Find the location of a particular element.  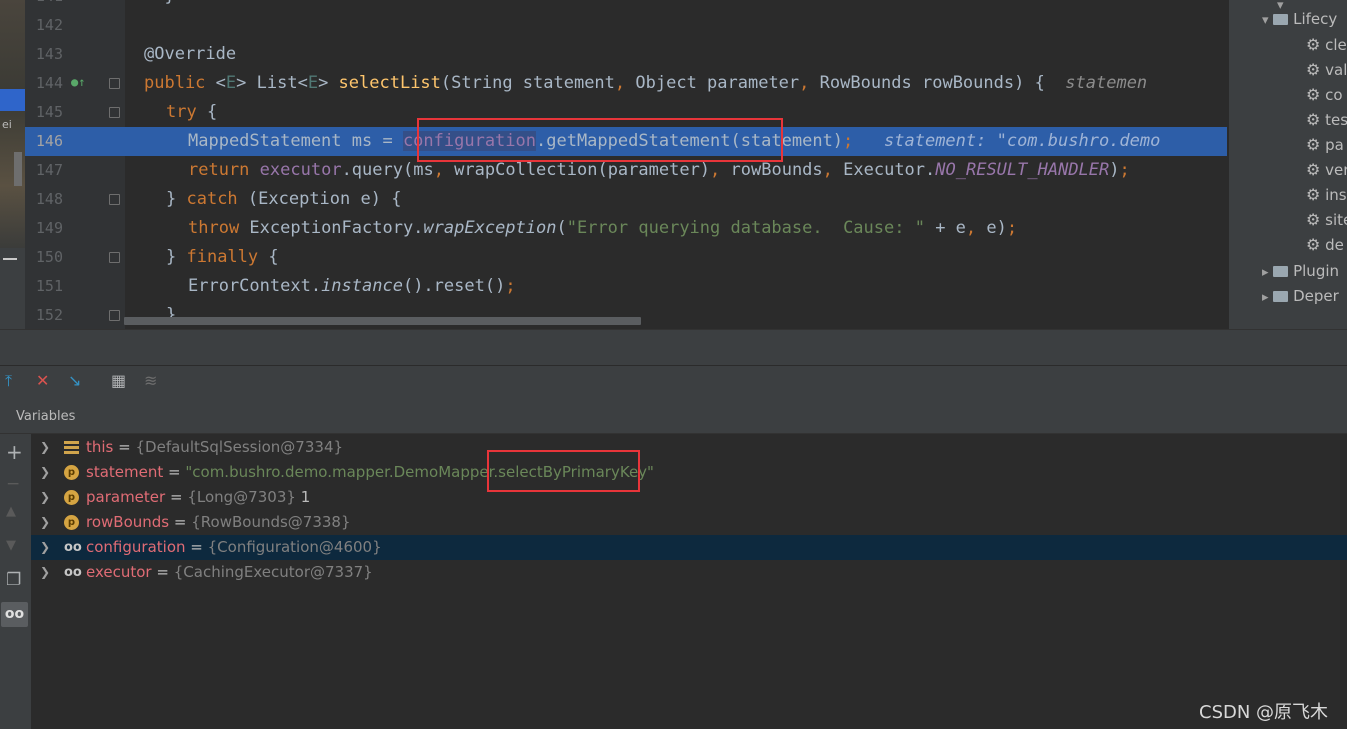

variables-header: Variables is located at coordinates (673, 415).